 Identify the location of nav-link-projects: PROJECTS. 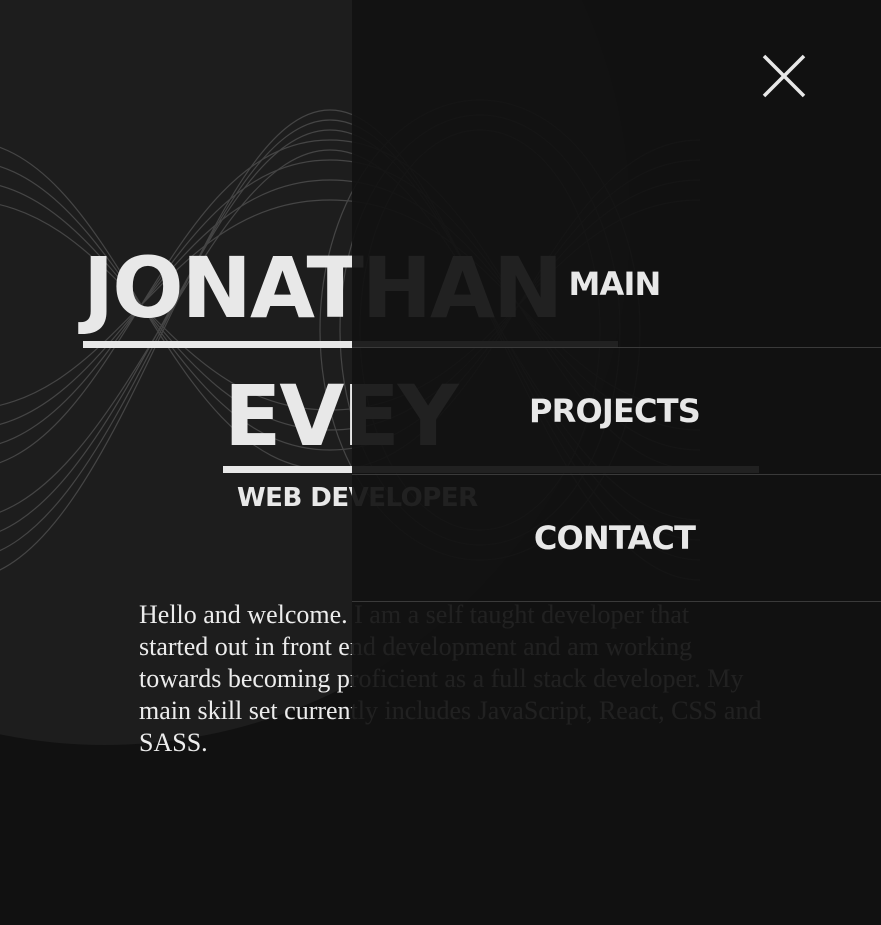
(615, 411).